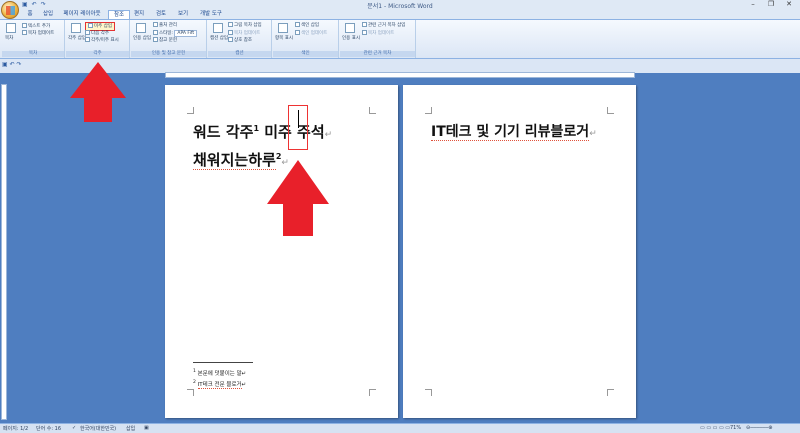 The width and height of the screenshot is (800, 433). Describe the element at coordinates (48, 14) in the screenshot. I see `tab-insert: 삽입` at that location.